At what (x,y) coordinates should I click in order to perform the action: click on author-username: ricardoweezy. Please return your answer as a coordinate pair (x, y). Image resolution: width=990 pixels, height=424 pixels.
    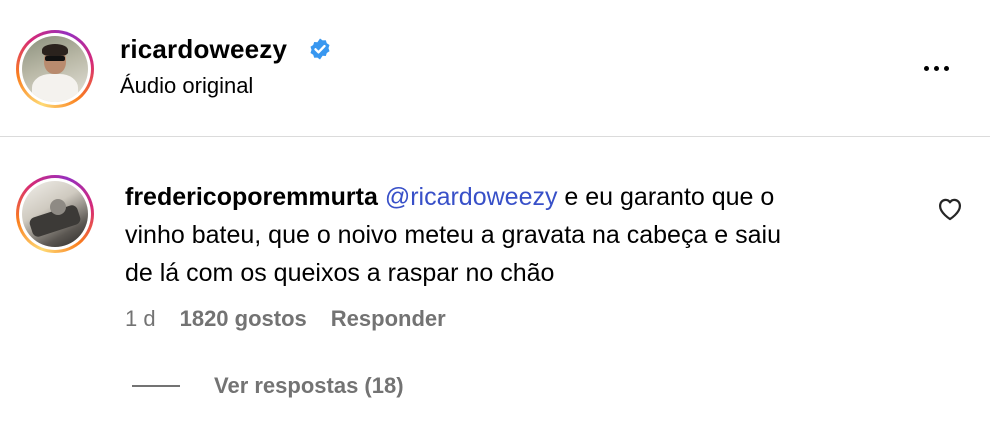
    Looking at the image, I should click on (203, 49).